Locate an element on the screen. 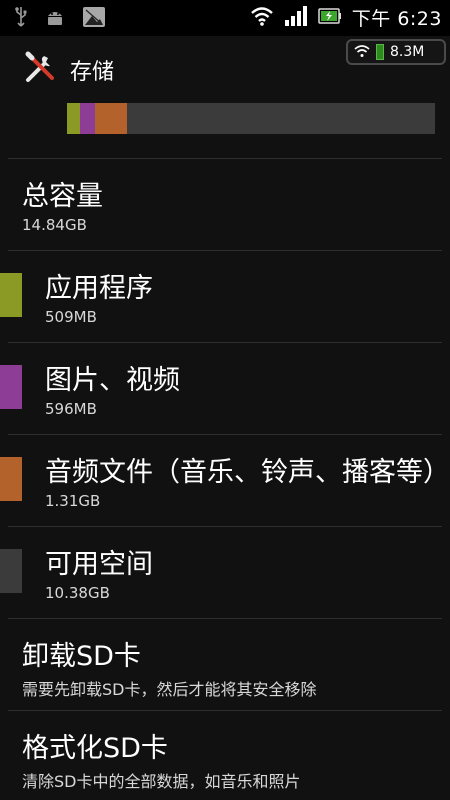  format-sd-card-title: 格式化SD卡 is located at coordinates (95, 748).